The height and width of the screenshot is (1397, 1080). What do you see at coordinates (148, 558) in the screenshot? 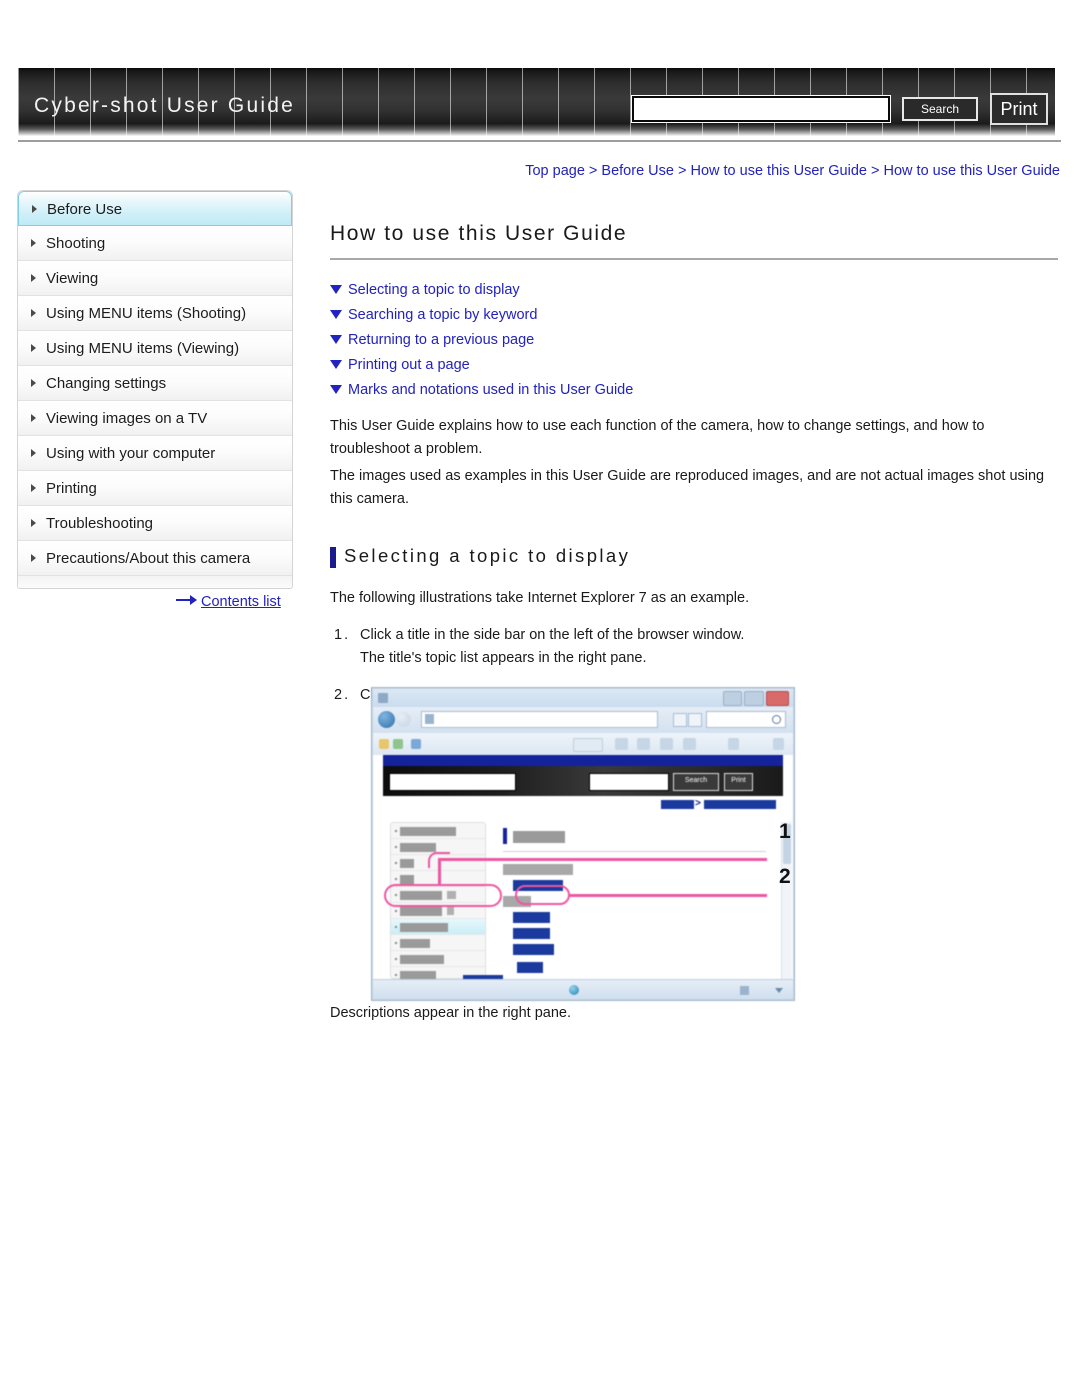
I see `sidebar-item-label: Precautions/About this camera` at bounding box center [148, 558].